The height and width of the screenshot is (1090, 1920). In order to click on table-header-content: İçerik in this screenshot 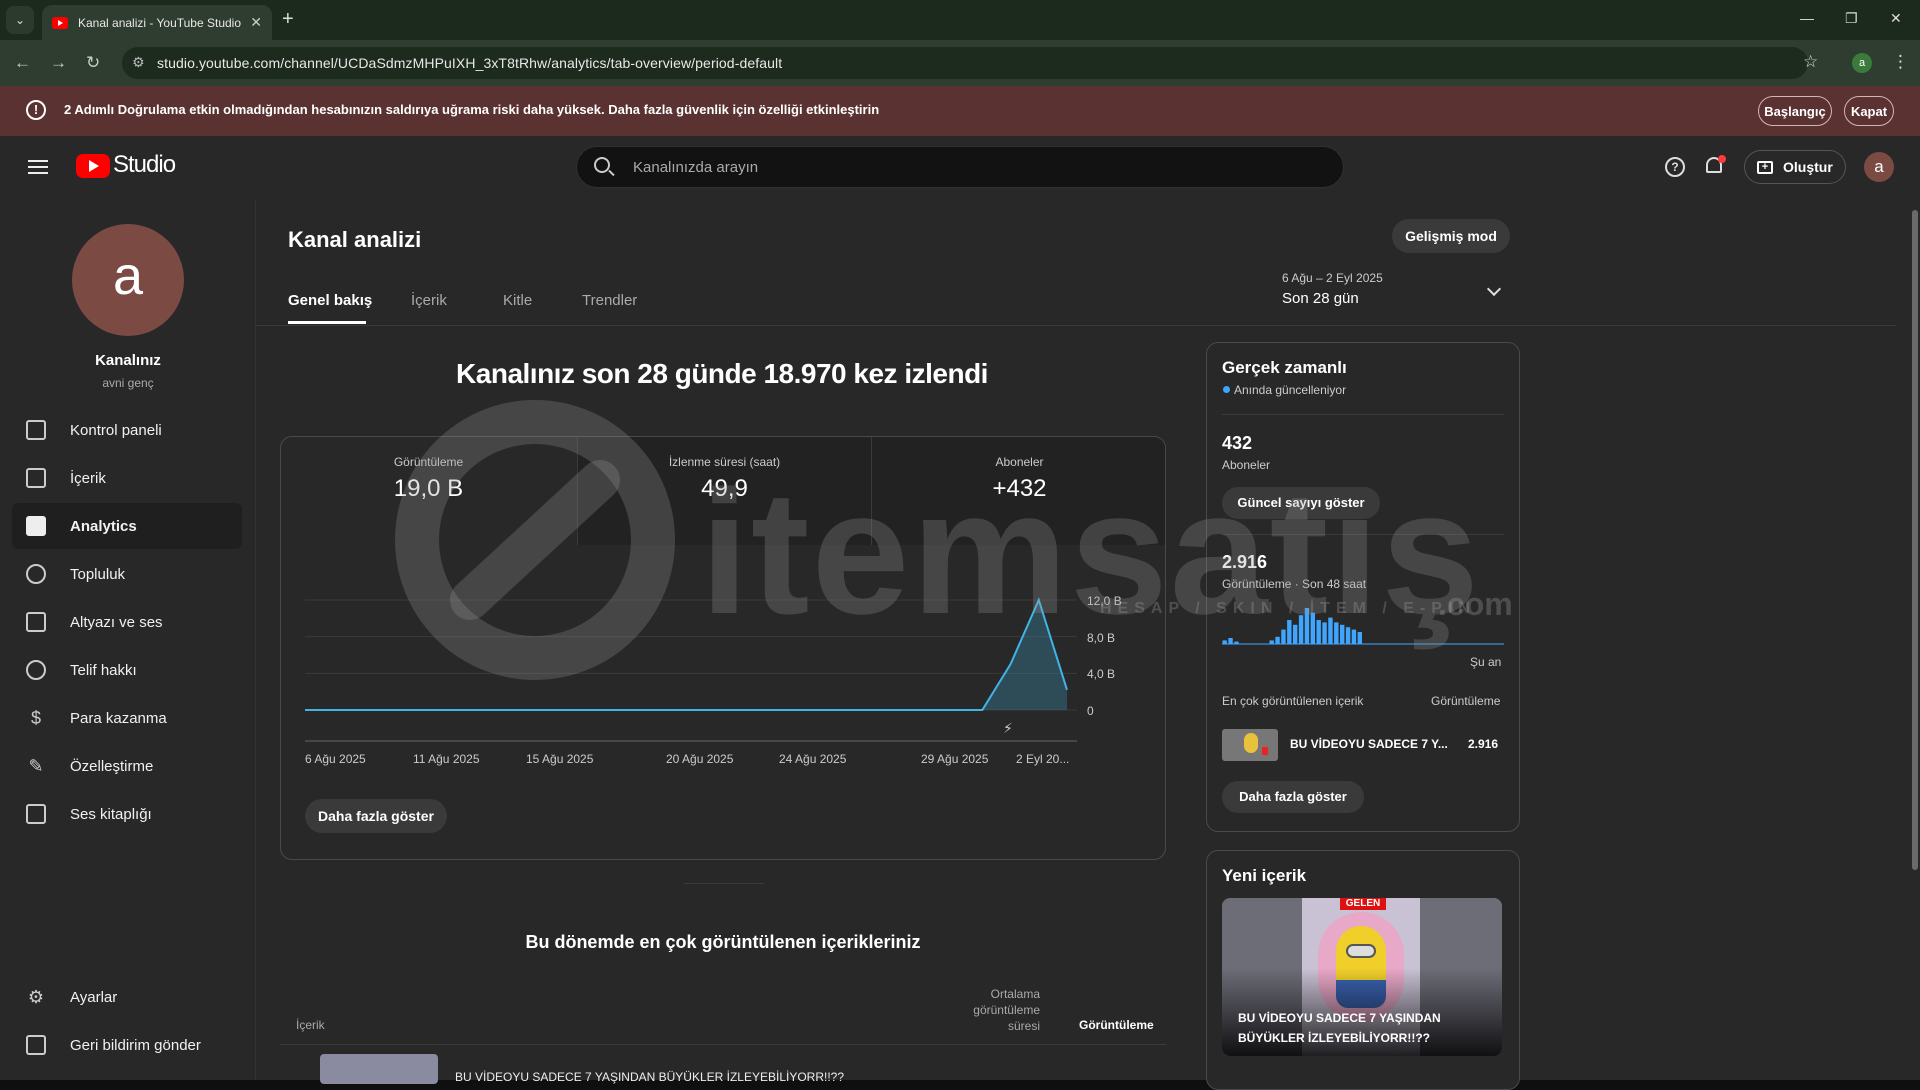, I will do `click(310, 1025)`.